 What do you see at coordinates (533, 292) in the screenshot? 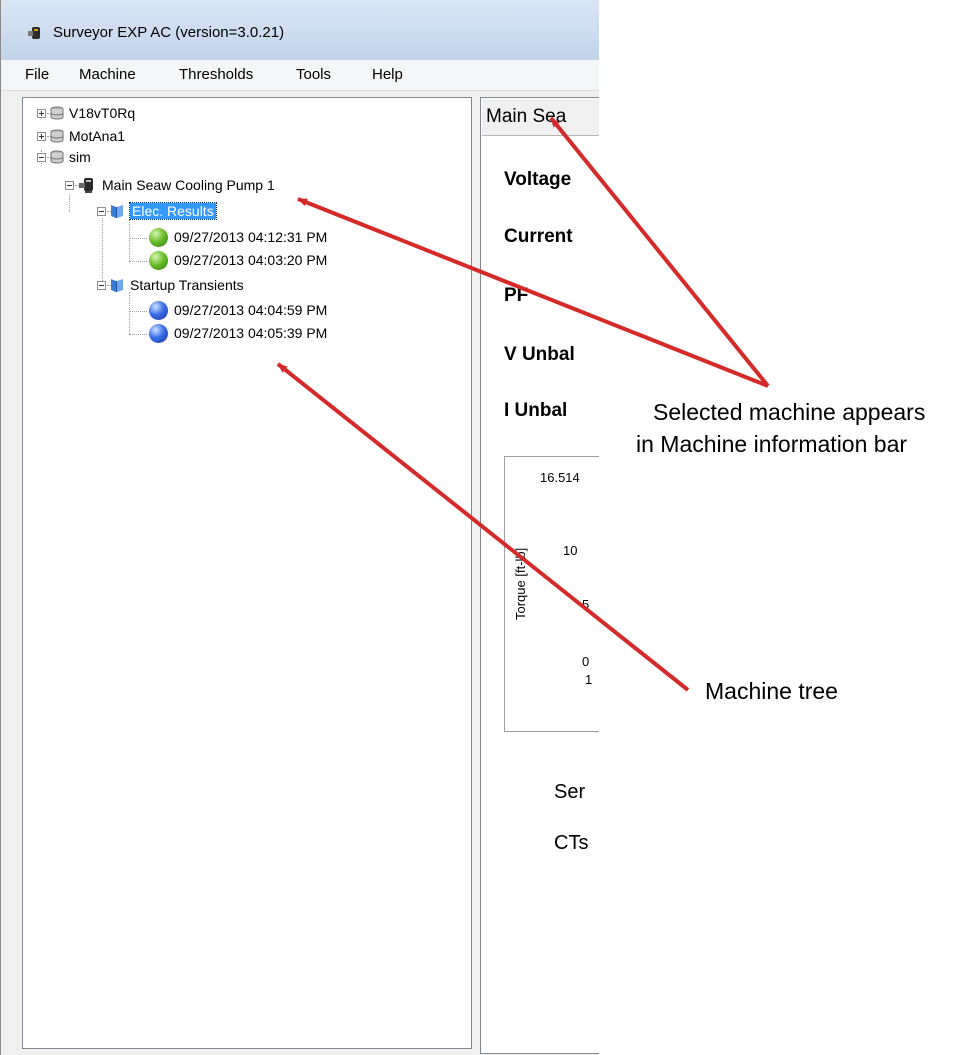
I see `arrow-to-selected-machine` at bounding box center [533, 292].